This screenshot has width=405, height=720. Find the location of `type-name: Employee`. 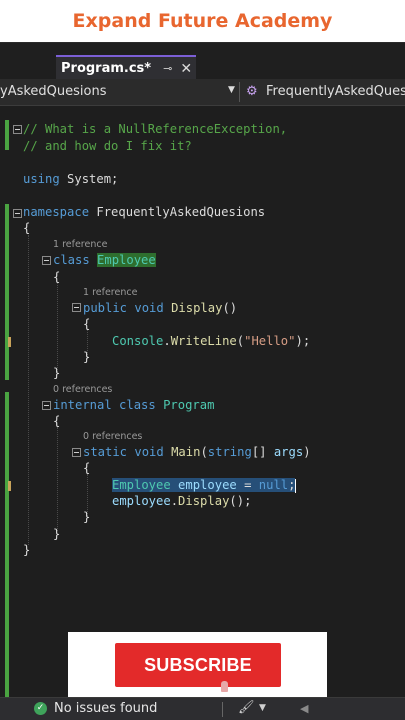

type-name: Employee is located at coordinates (141, 485).